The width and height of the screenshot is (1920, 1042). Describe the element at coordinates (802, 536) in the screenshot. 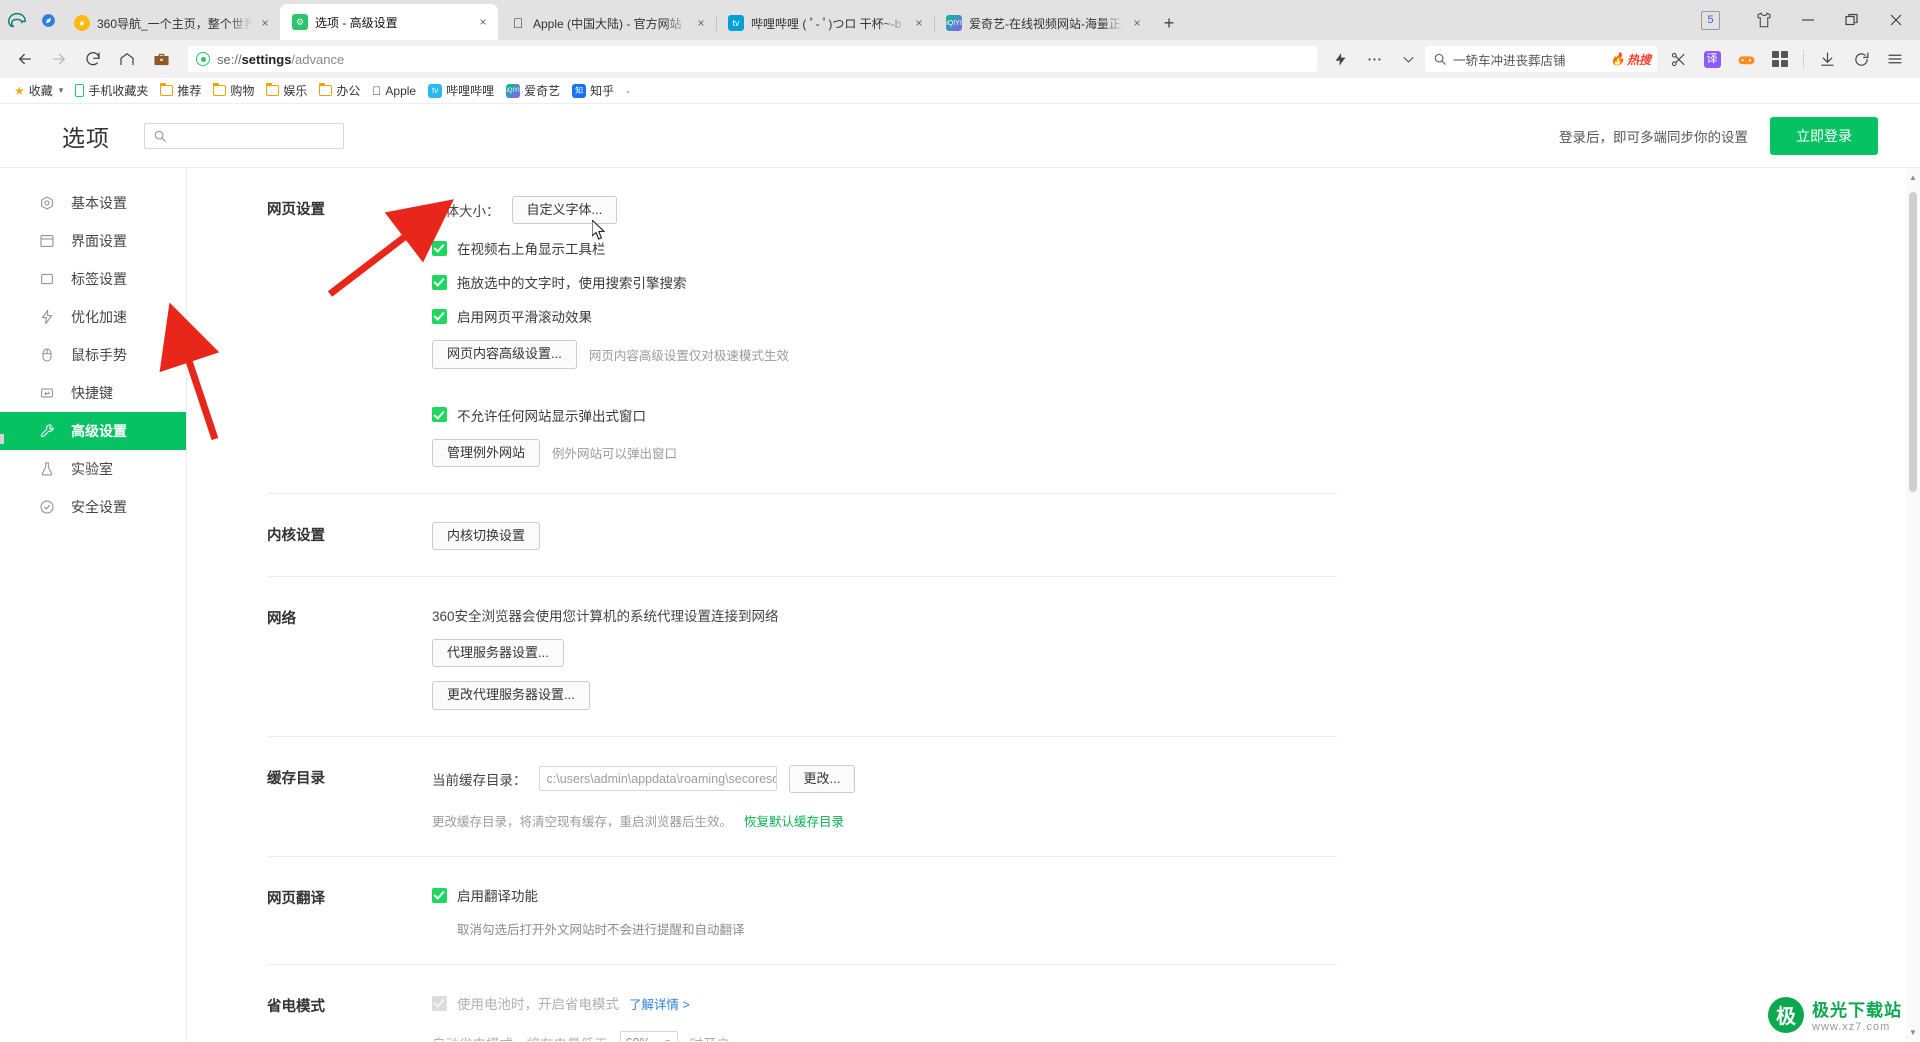

I see `section-kernel: 内核设置 内核切换设置` at that location.